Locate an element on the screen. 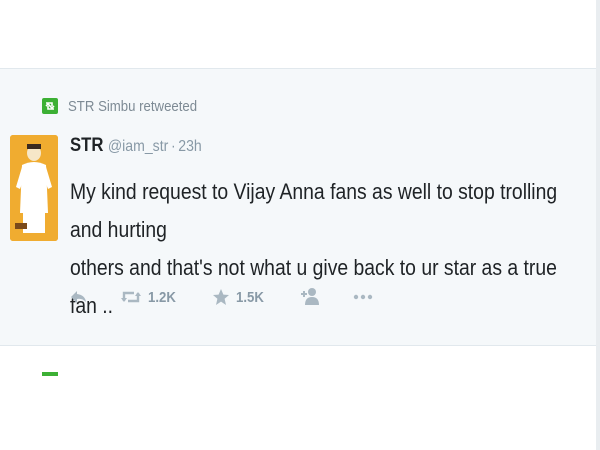 The height and width of the screenshot is (450, 600). tweet-actions: 1.2K 1.5K is located at coordinates (237, 297).